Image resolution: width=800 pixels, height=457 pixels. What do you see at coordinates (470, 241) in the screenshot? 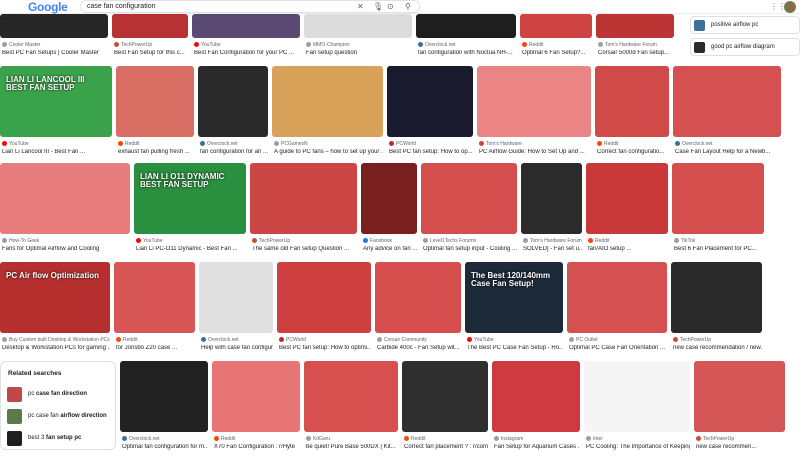
I see `result-source: Level1Techs Forums` at bounding box center [470, 241].